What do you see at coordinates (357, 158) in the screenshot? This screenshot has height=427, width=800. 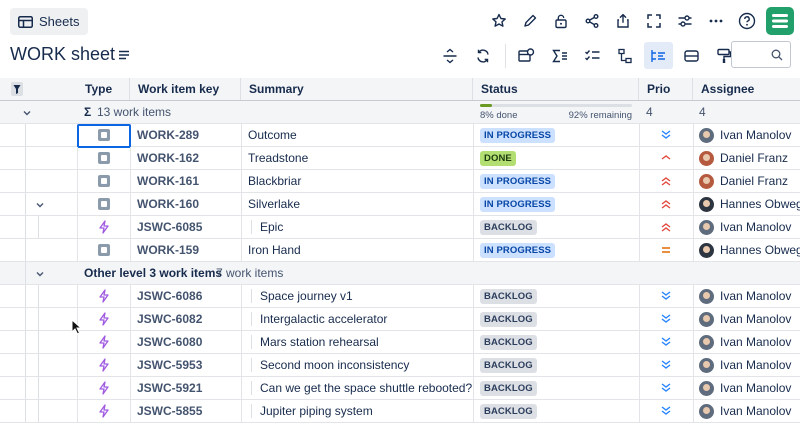 I see `summary-cell: Treadstone` at bounding box center [357, 158].